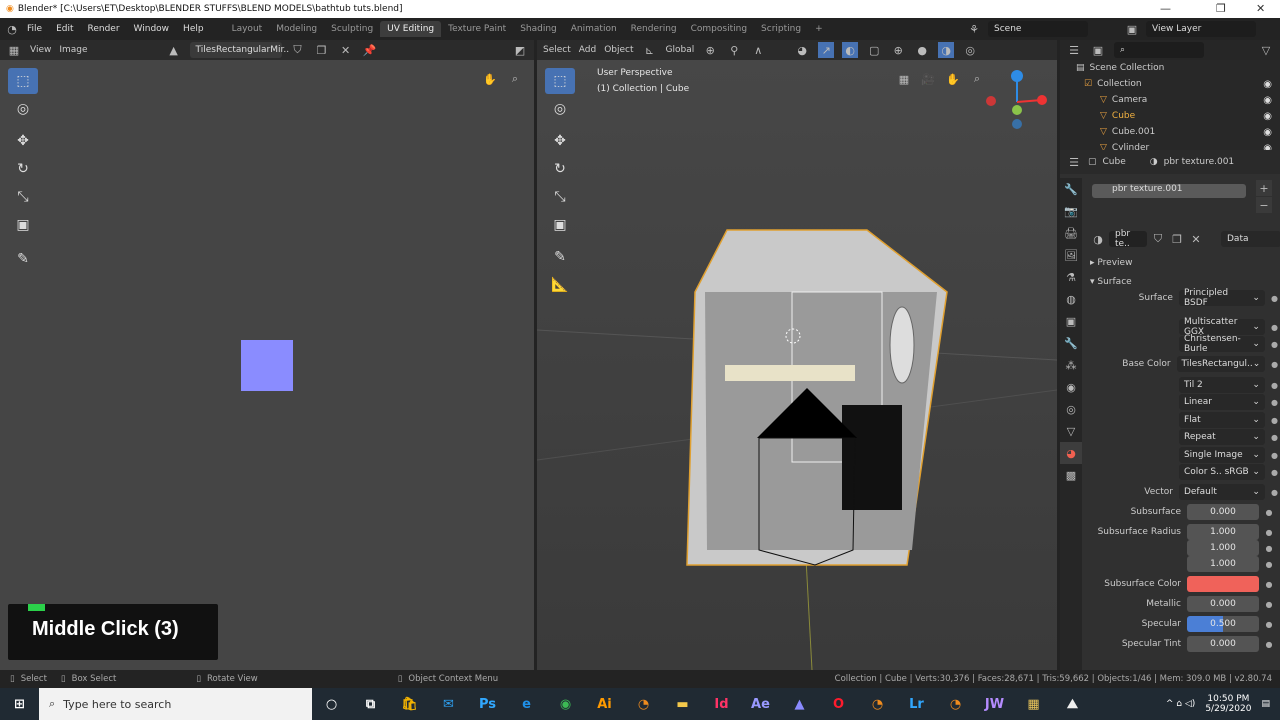 The width and height of the screenshot is (1280, 720). Describe the element at coordinates (175, 704) in the screenshot. I see `taskbar-search: ⌕ Type here to search` at that location.